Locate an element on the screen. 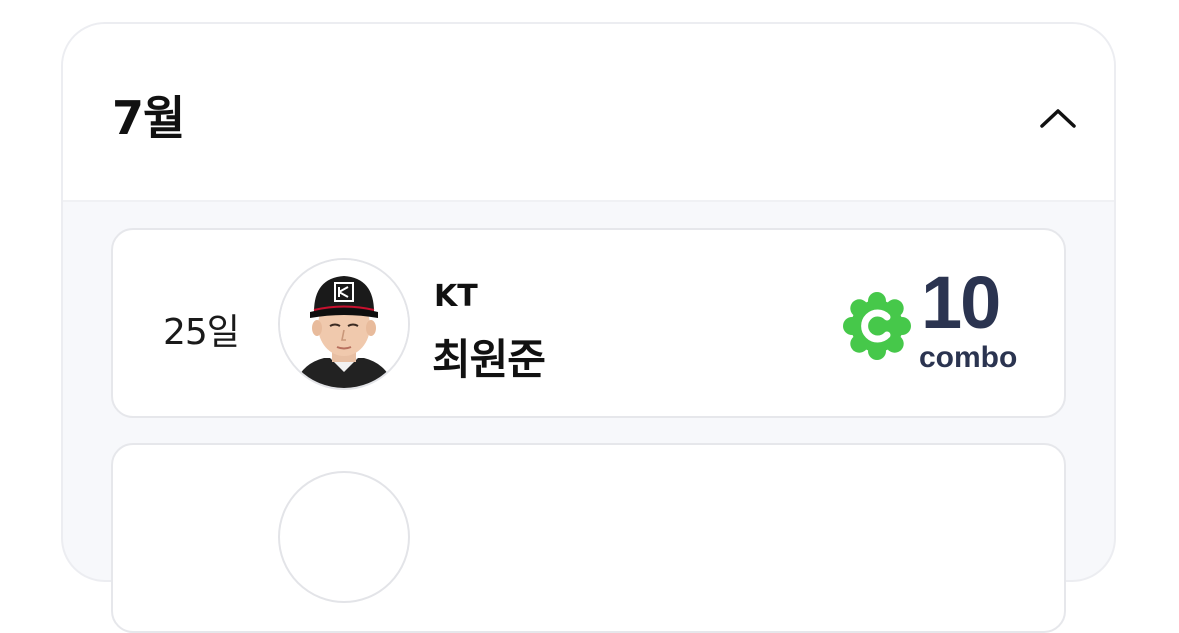  combo-count: 10 is located at coordinates (961, 302).